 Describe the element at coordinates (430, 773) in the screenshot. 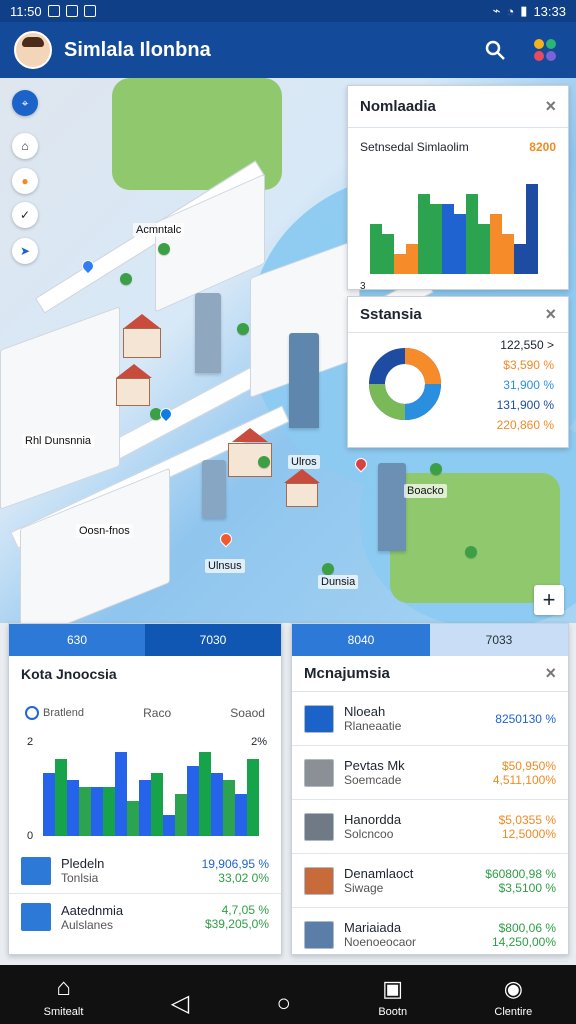

I see `right-list-item: Pevtas Mk Soemcade $50,950% 4,511,100%` at that location.